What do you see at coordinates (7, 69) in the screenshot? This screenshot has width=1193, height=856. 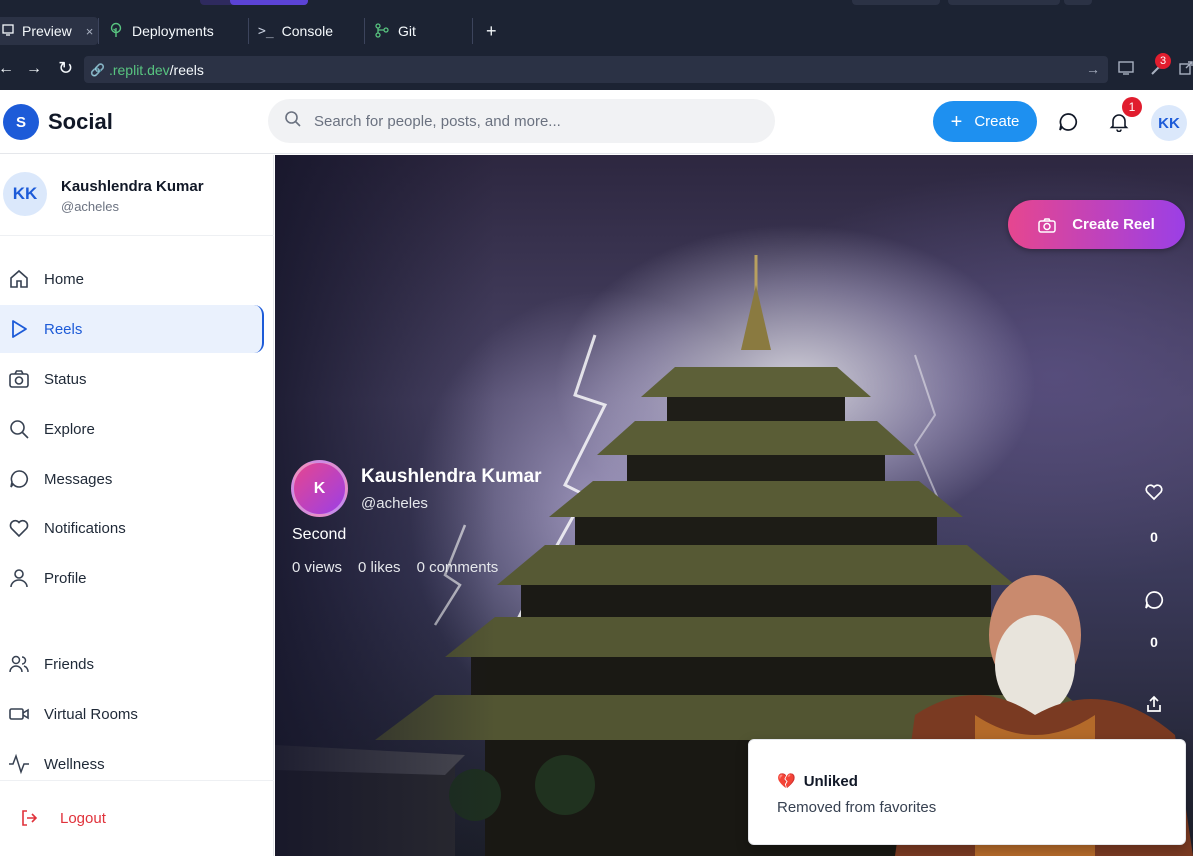 I see `back-arrow-icon: ←` at bounding box center [7, 69].